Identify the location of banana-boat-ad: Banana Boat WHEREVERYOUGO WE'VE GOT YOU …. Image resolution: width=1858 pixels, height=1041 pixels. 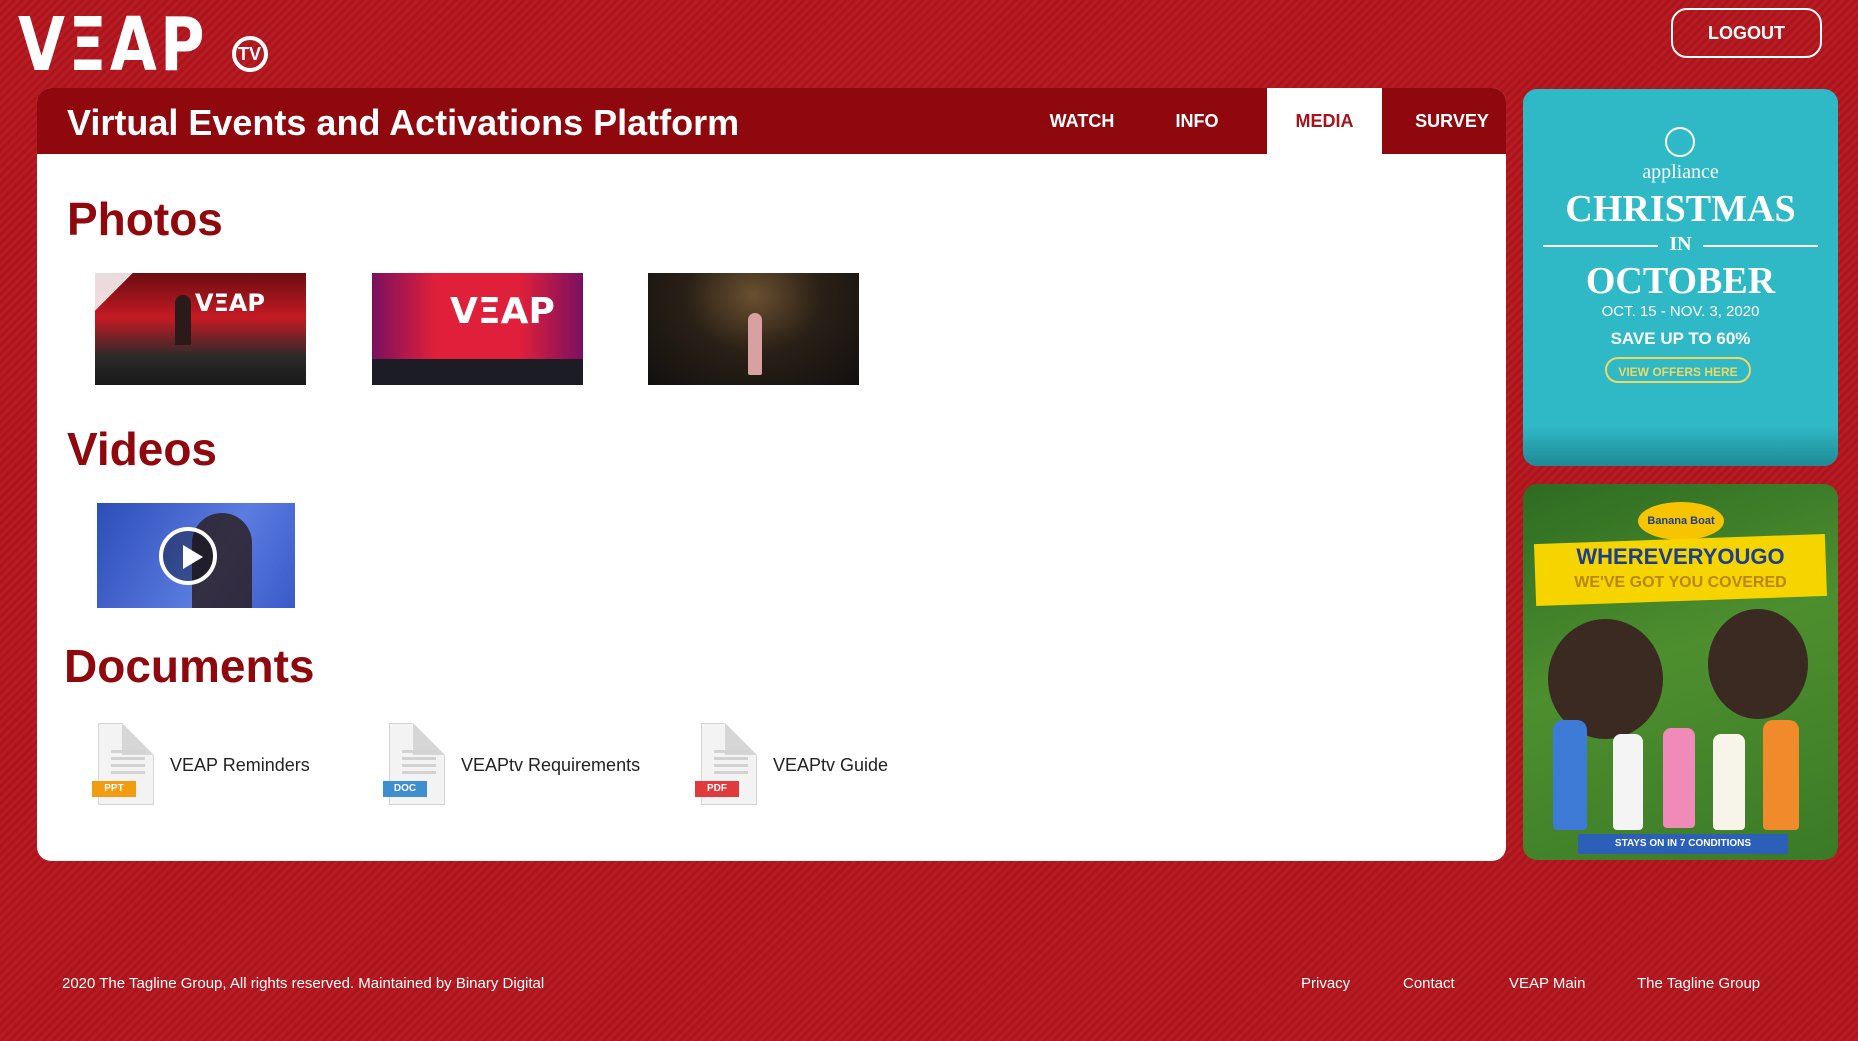
(1680, 672).